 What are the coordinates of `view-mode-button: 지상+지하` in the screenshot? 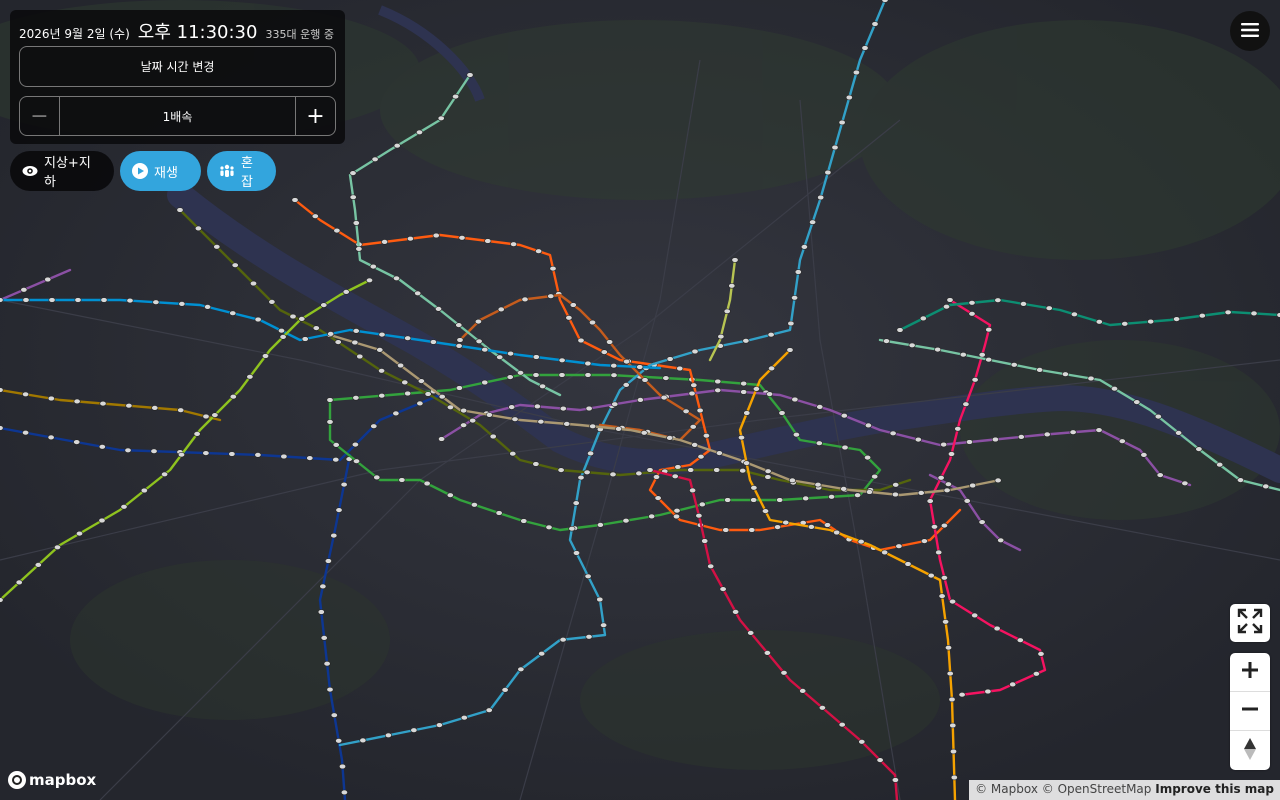 It's located at (62, 171).